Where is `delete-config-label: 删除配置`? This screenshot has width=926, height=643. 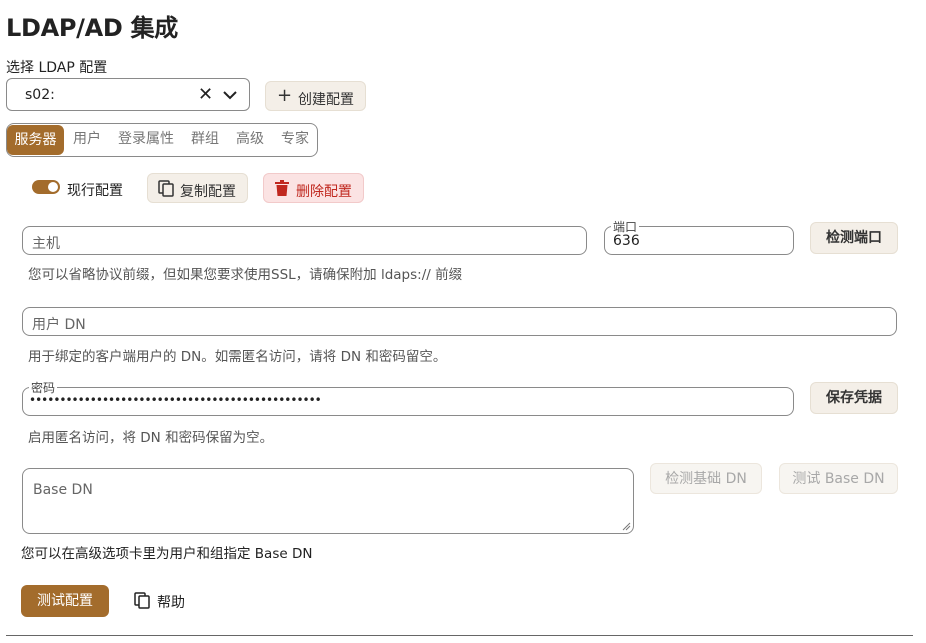
delete-config-label: 删除配置 is located at coordinates (324, 192).